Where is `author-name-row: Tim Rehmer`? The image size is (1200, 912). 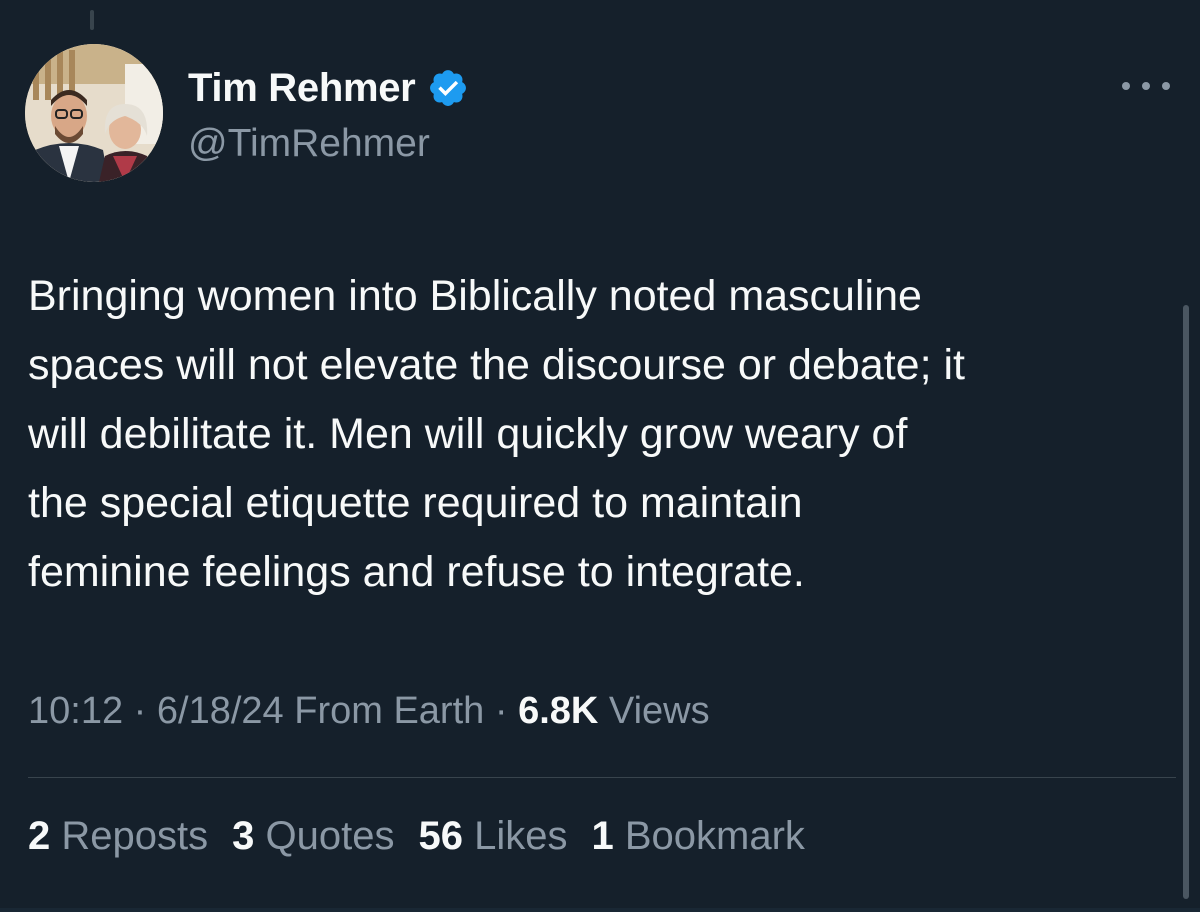
author-name-row: Tim Rehmer is located at coordinates (328, 88).